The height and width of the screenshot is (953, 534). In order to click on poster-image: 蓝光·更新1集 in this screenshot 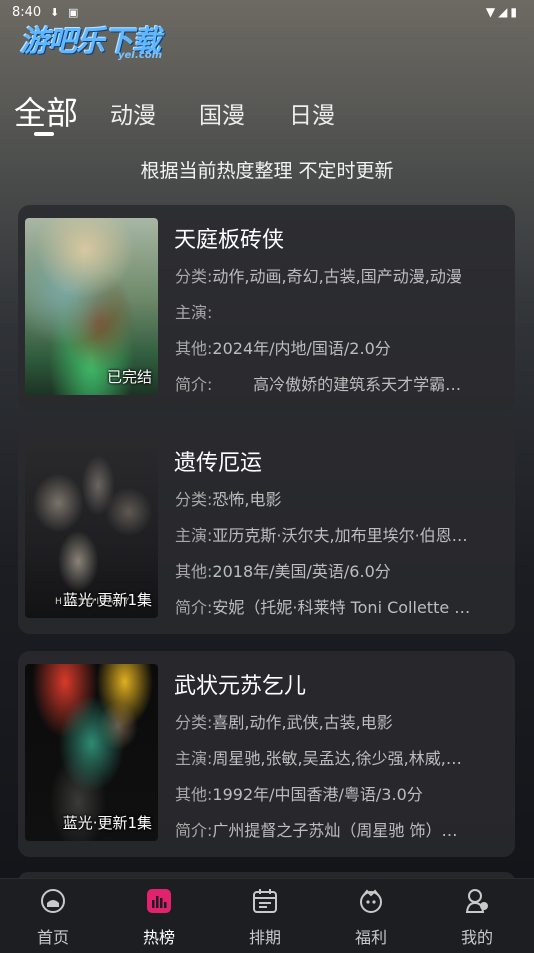, I will do `click(91, 752)`.